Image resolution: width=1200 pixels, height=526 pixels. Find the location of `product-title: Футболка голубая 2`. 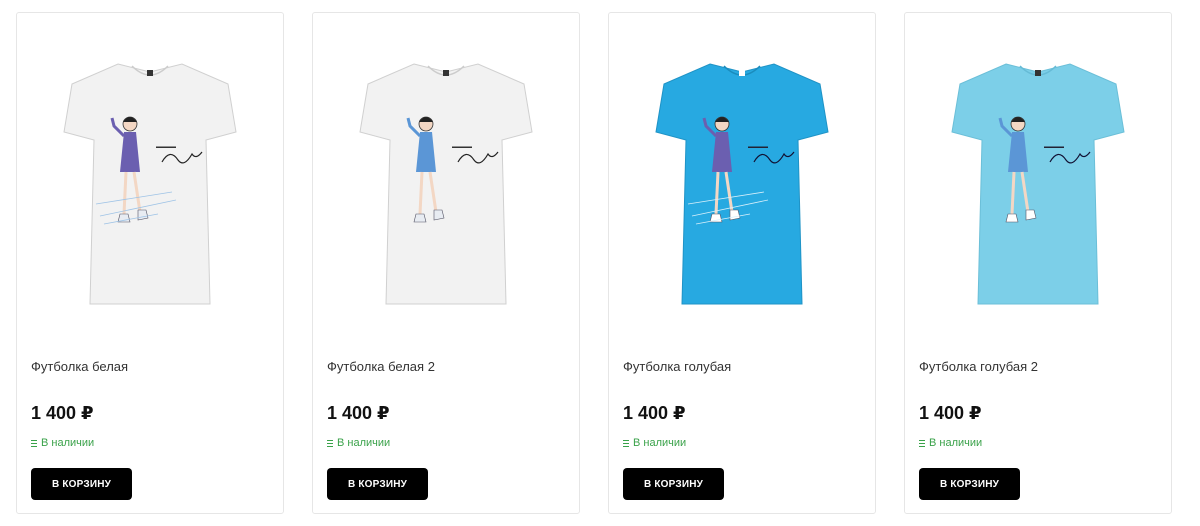

product-title: Футболка голубая 2 is located at coordinates (978, 366).